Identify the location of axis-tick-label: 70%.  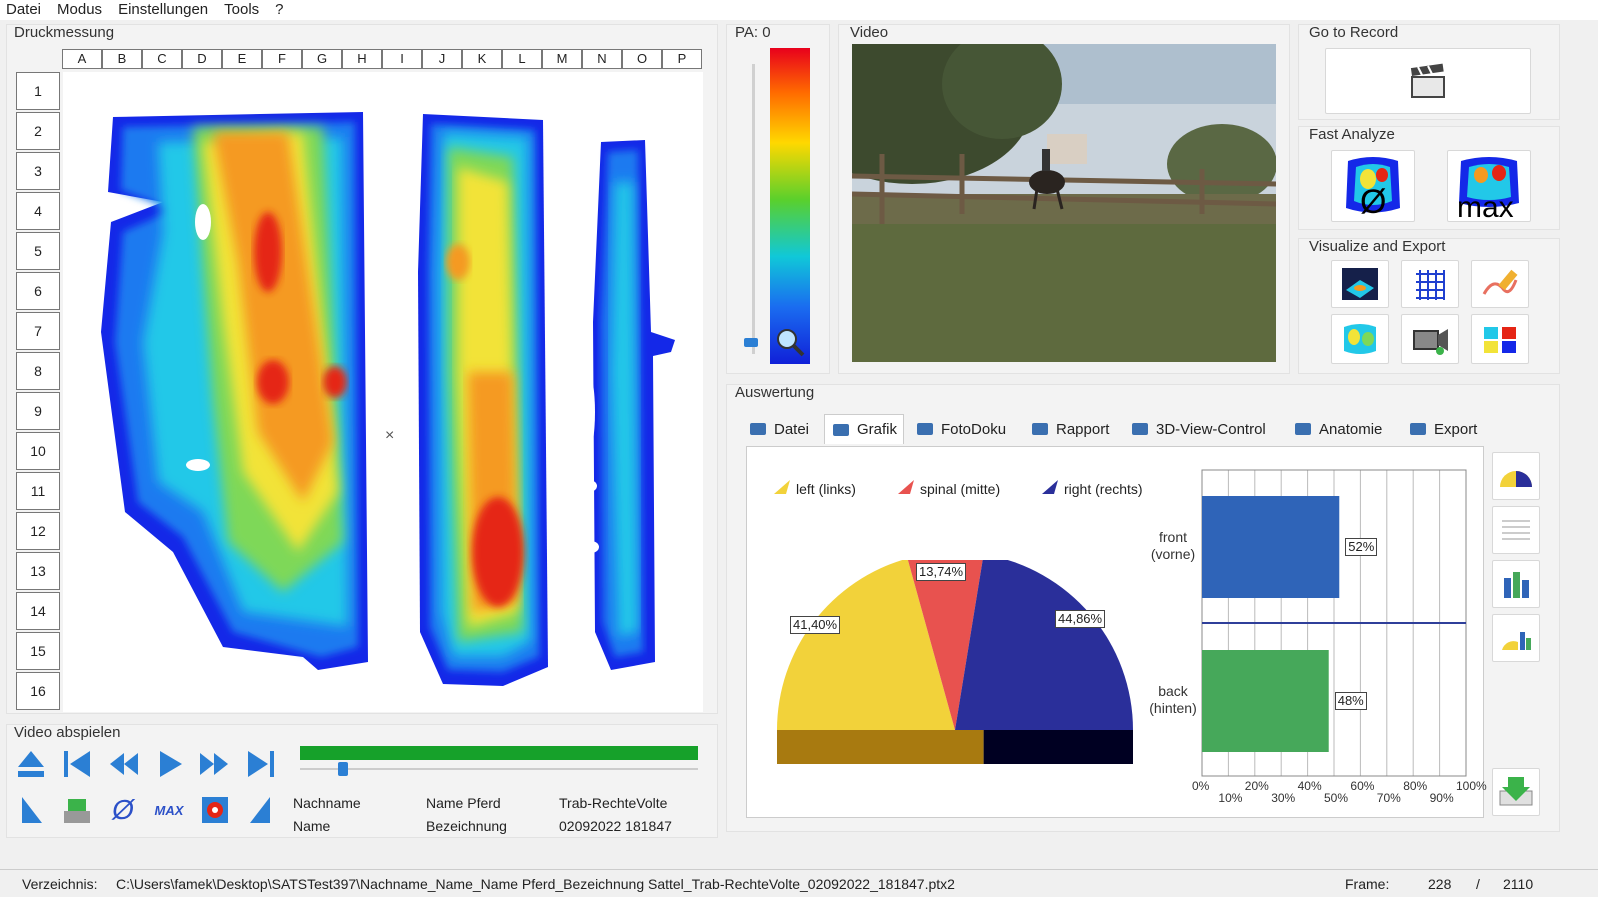
(1388, 798).